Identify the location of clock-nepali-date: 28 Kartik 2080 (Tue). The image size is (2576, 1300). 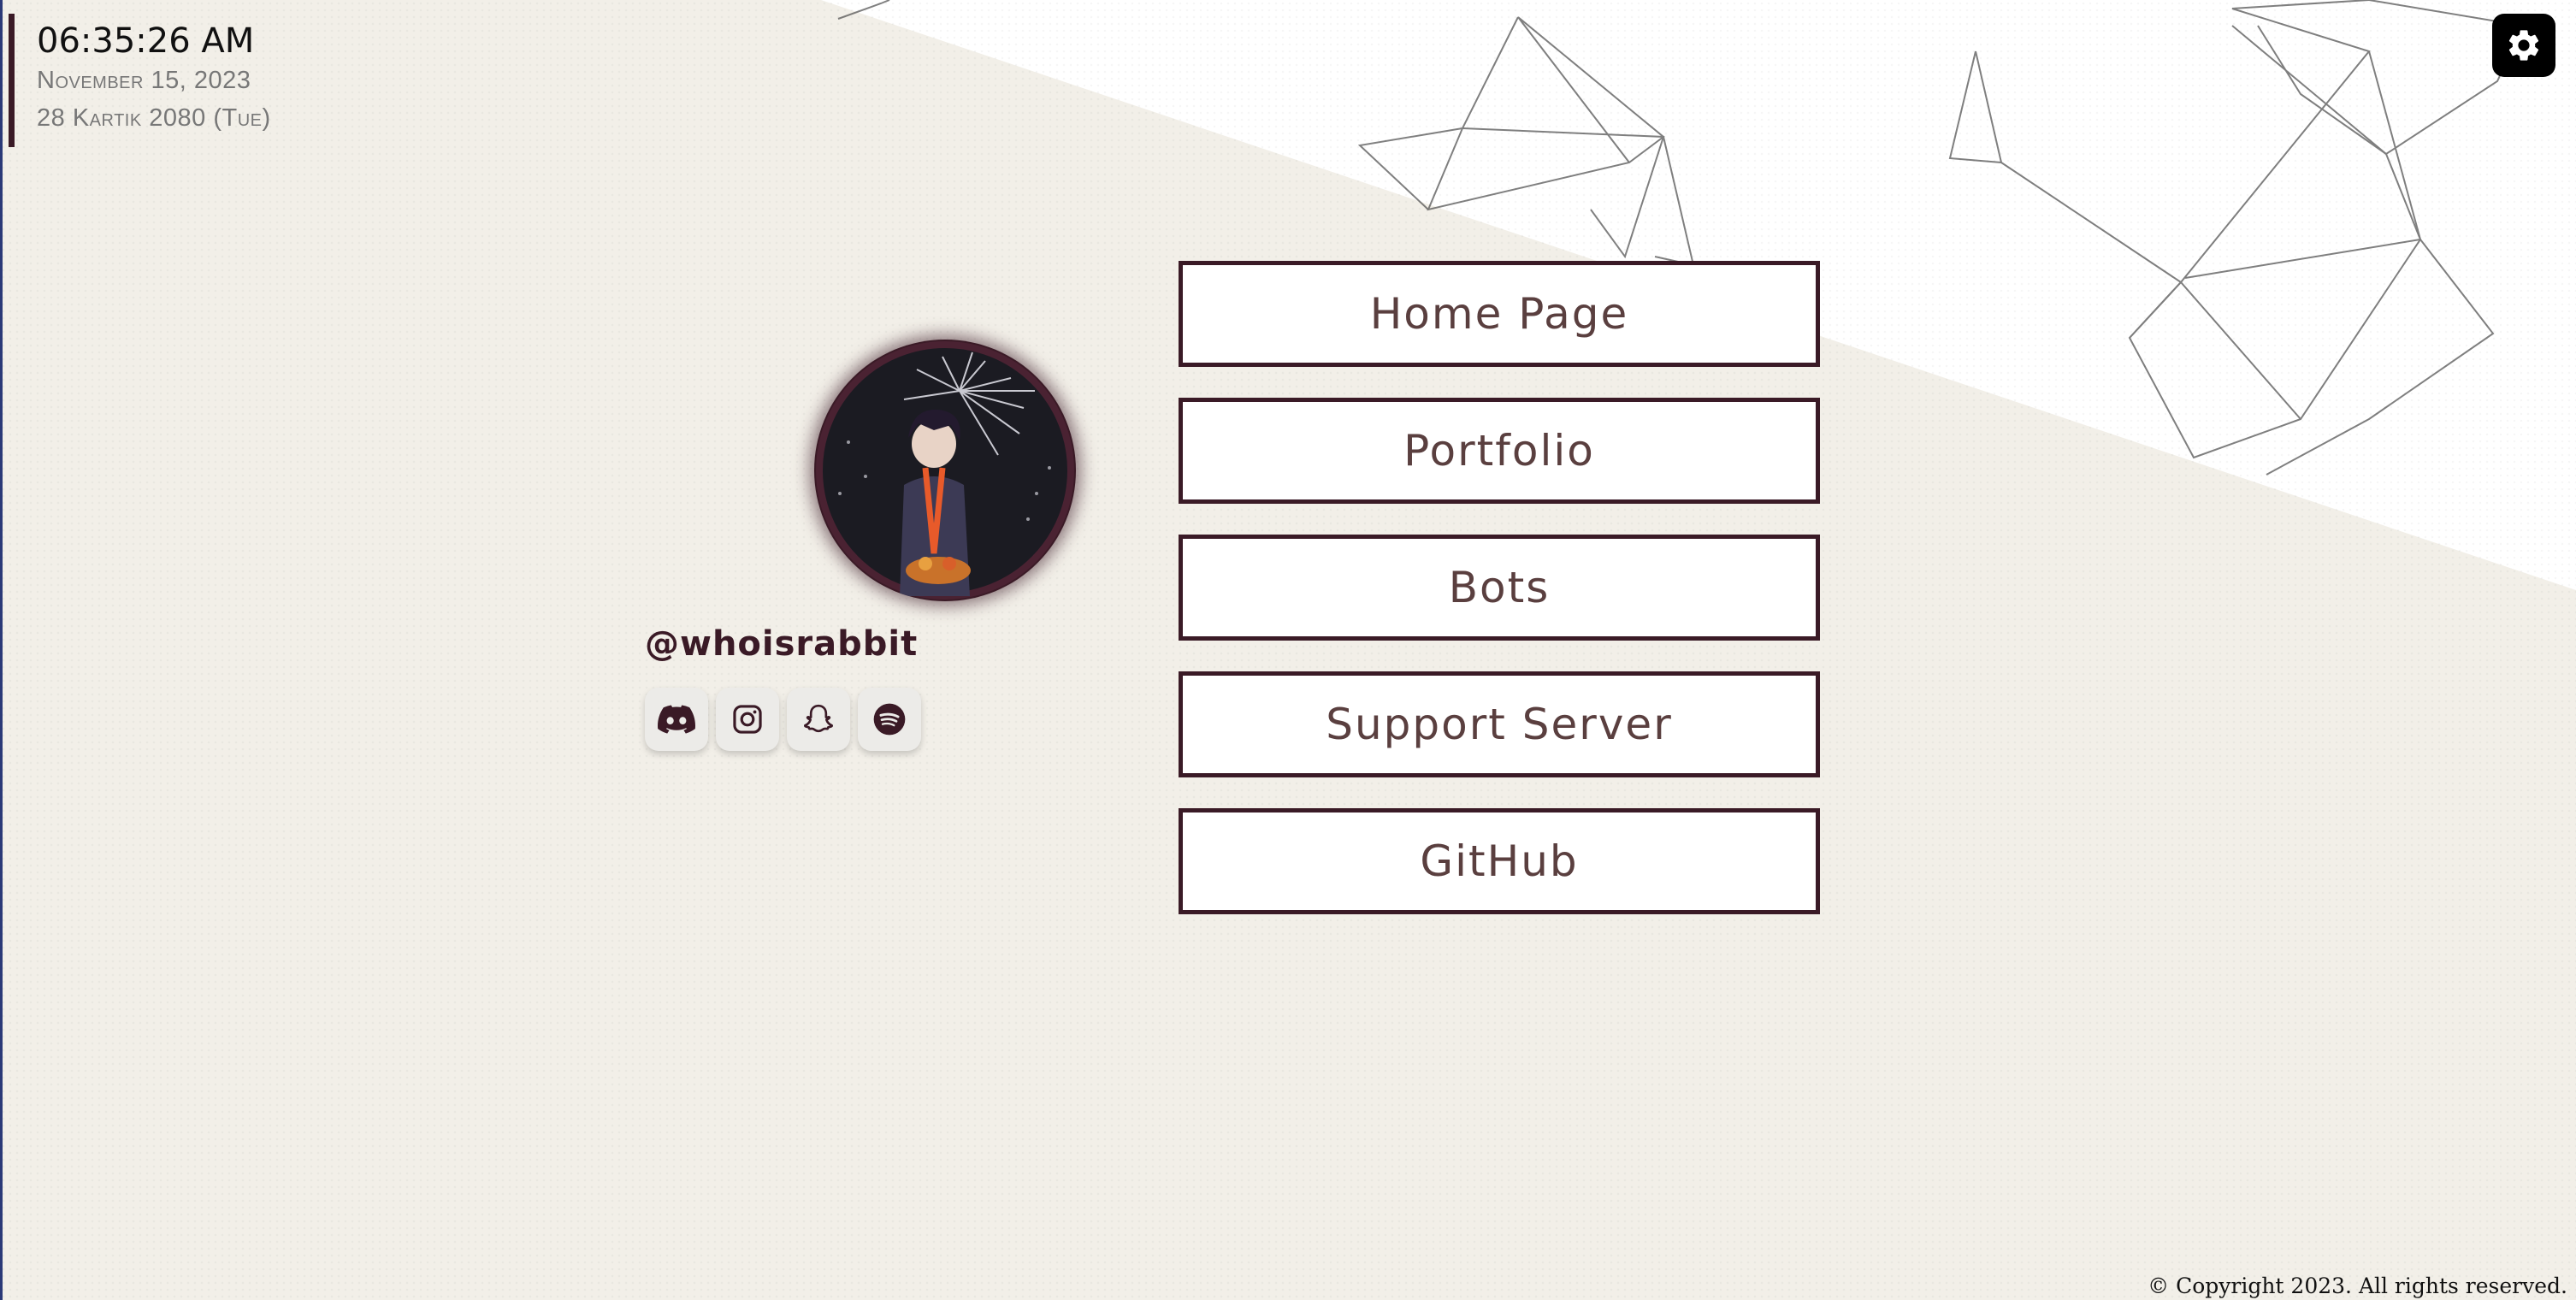
(154, 118).